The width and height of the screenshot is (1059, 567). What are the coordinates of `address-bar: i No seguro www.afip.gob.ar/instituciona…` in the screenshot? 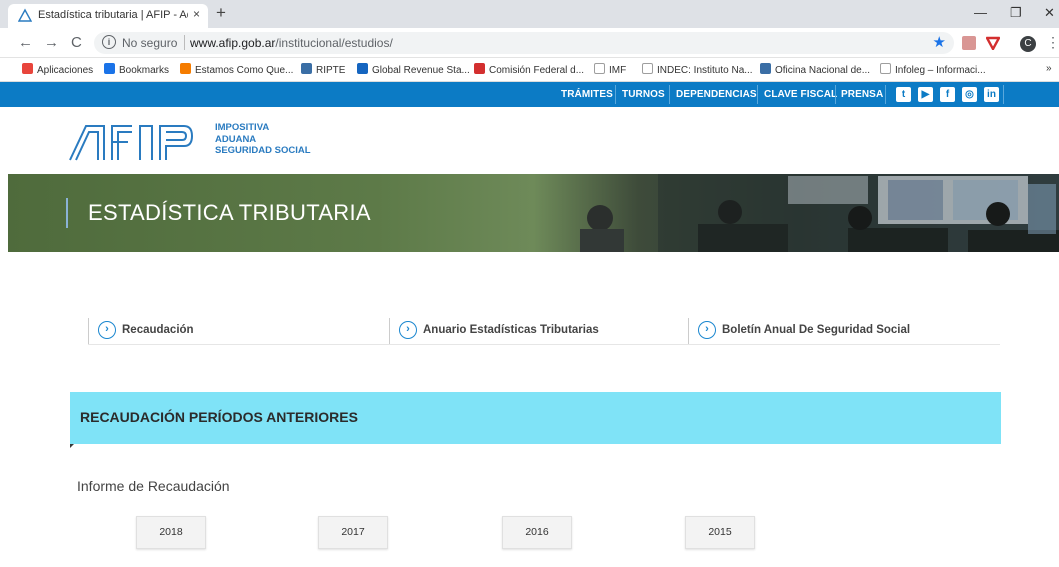 It's located at (524, 43).